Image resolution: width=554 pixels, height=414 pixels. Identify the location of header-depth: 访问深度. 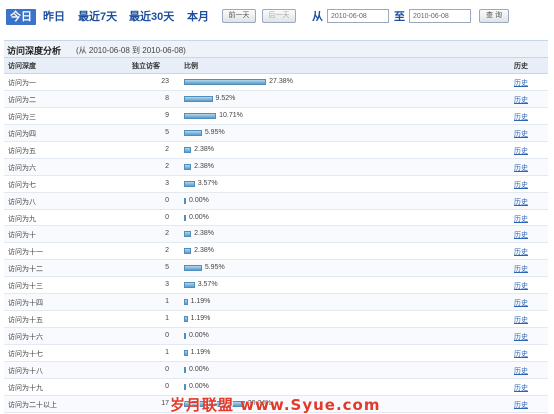
(22, 66).